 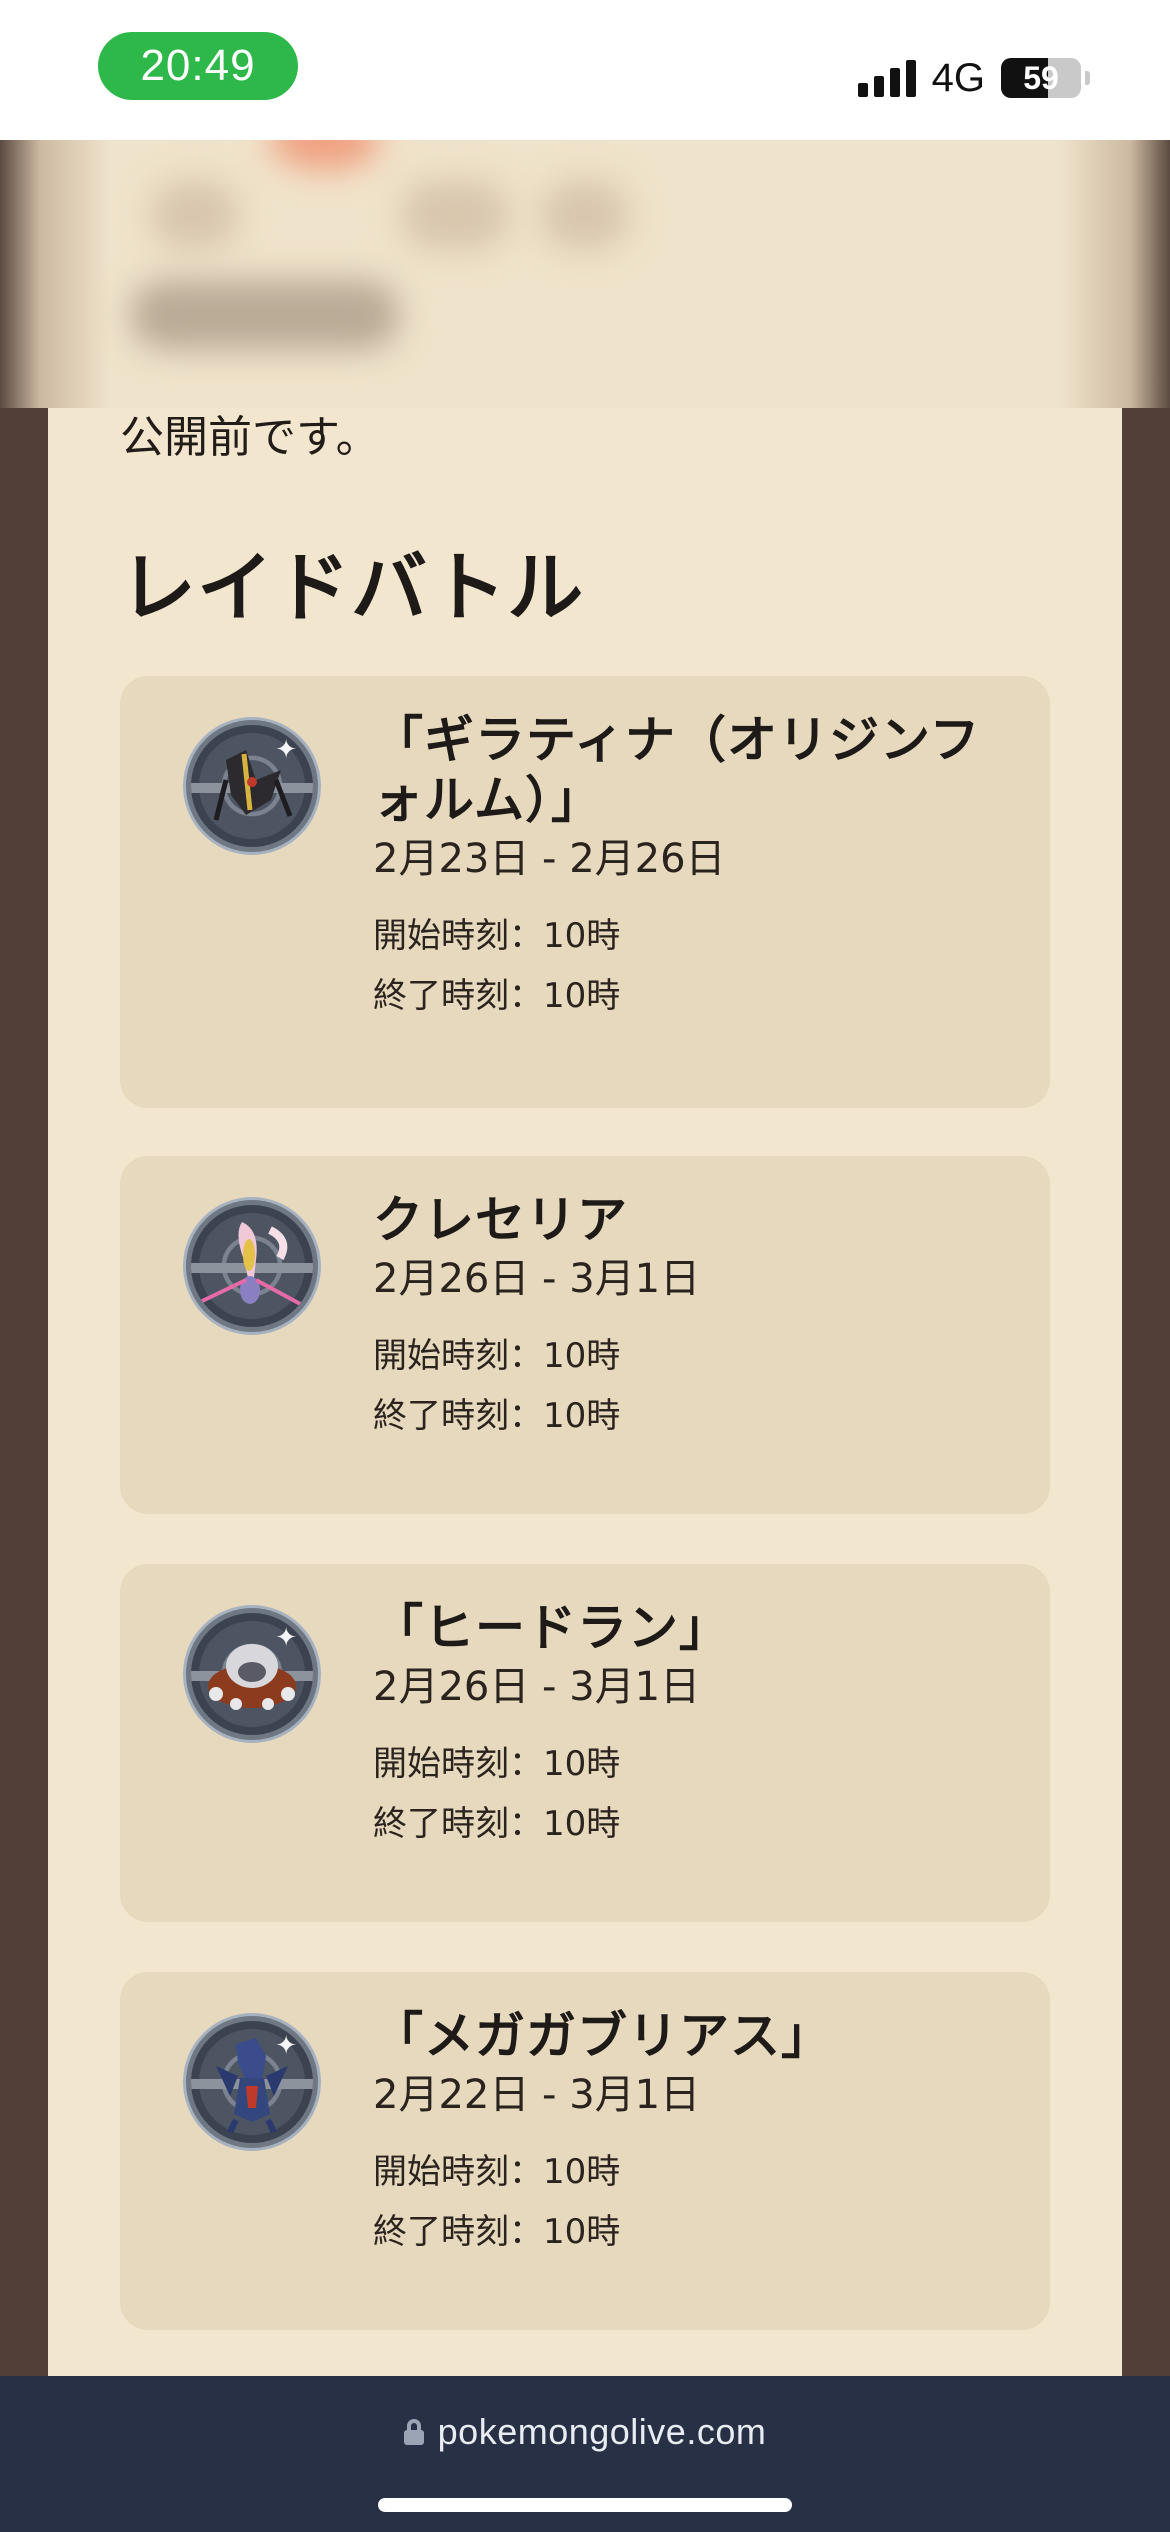 I want to click on raid-card: クレセリア 2月26日 - 3月1日 開始時刻：10時 終了時刻：10時, so click(x=585, y=1335).